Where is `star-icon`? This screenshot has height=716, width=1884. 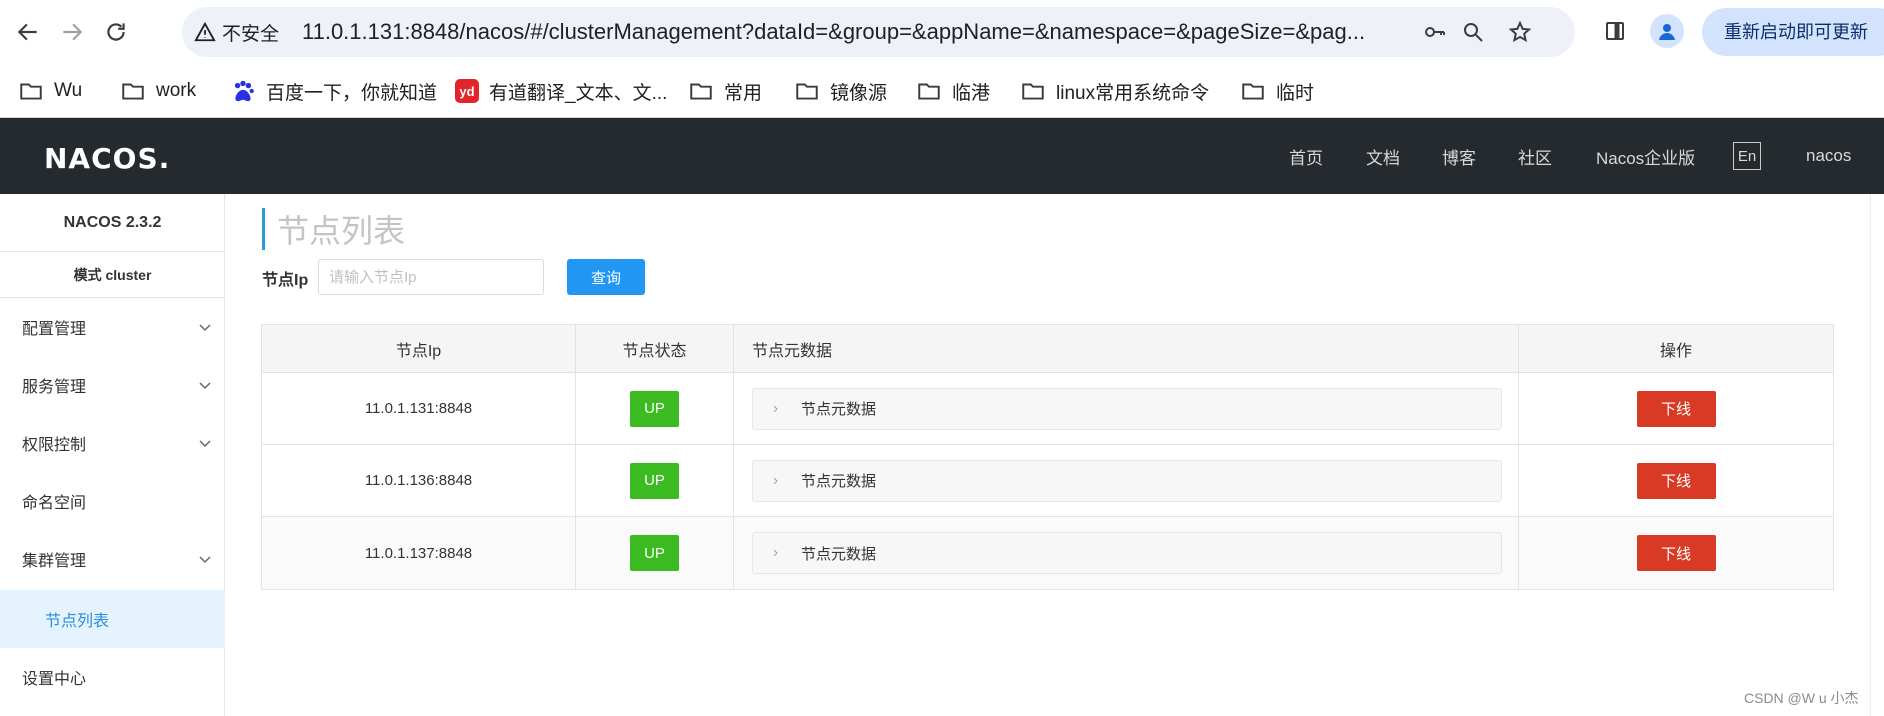
star-icon is located at coordinates (1520, 31).